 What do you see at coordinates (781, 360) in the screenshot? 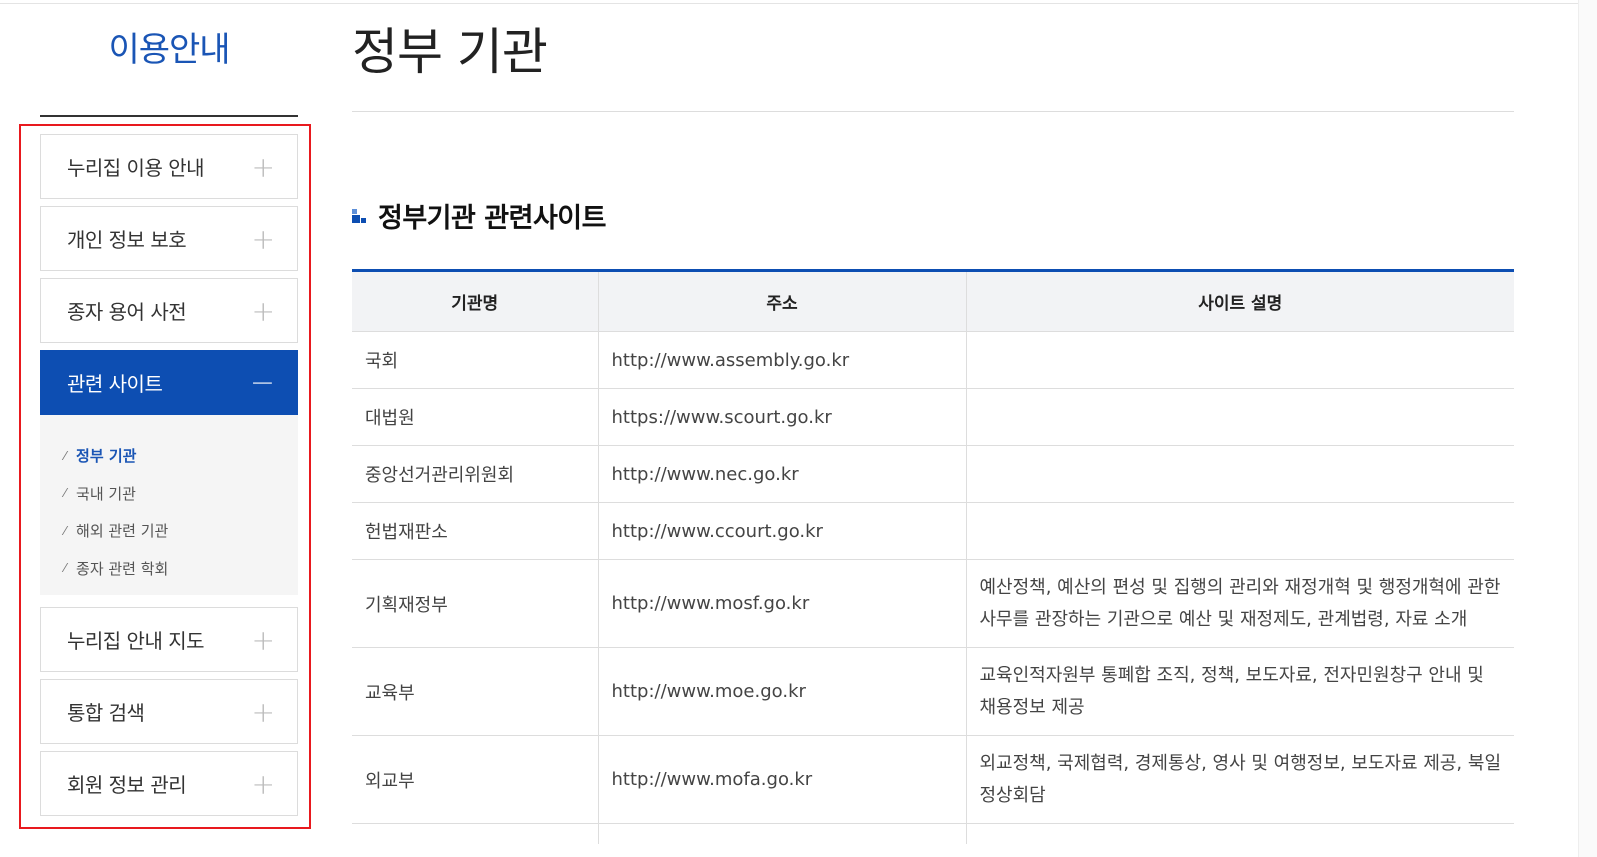
I see `site-url-link: http://www.assembly.go.kr` at bounding box center [781, 360].